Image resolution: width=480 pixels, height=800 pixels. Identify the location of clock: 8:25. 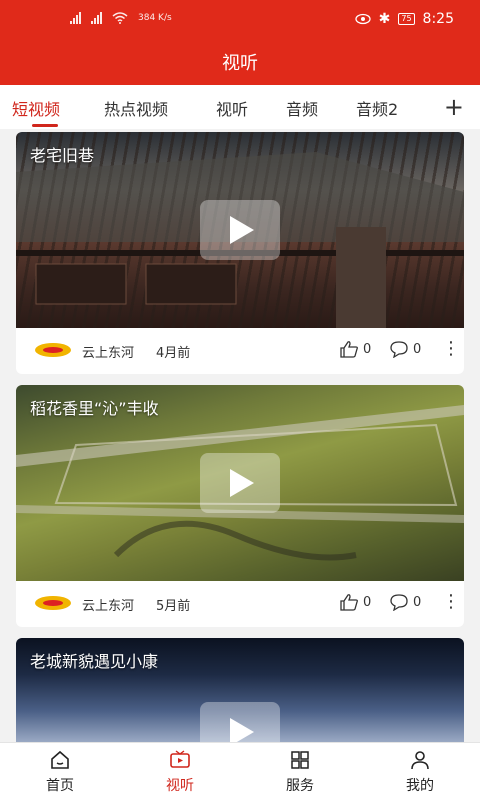
(438, 19).